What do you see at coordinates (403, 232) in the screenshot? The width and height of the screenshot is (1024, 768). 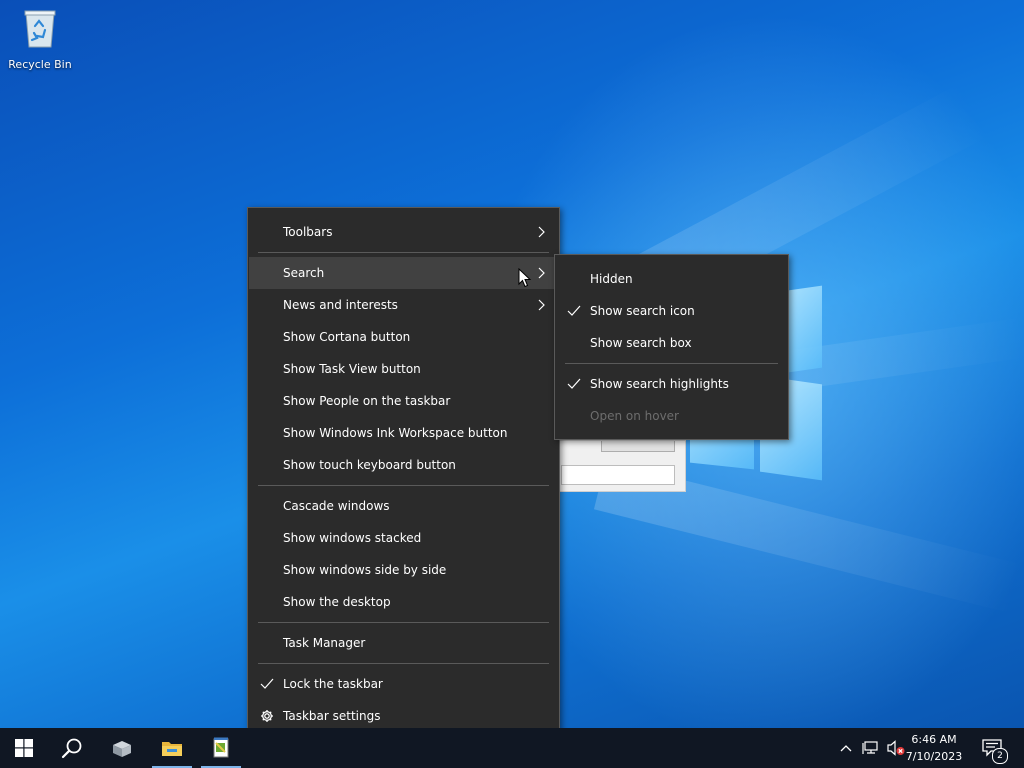 I see `menu-item-toolbars: Toolbars` at bounding box center [403, 232].